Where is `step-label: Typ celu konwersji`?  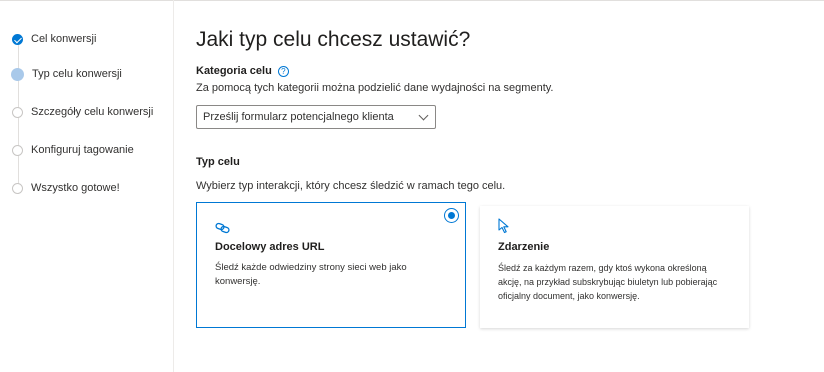
step-label: Typ celu konwersji is located at coordinates (77, 74).